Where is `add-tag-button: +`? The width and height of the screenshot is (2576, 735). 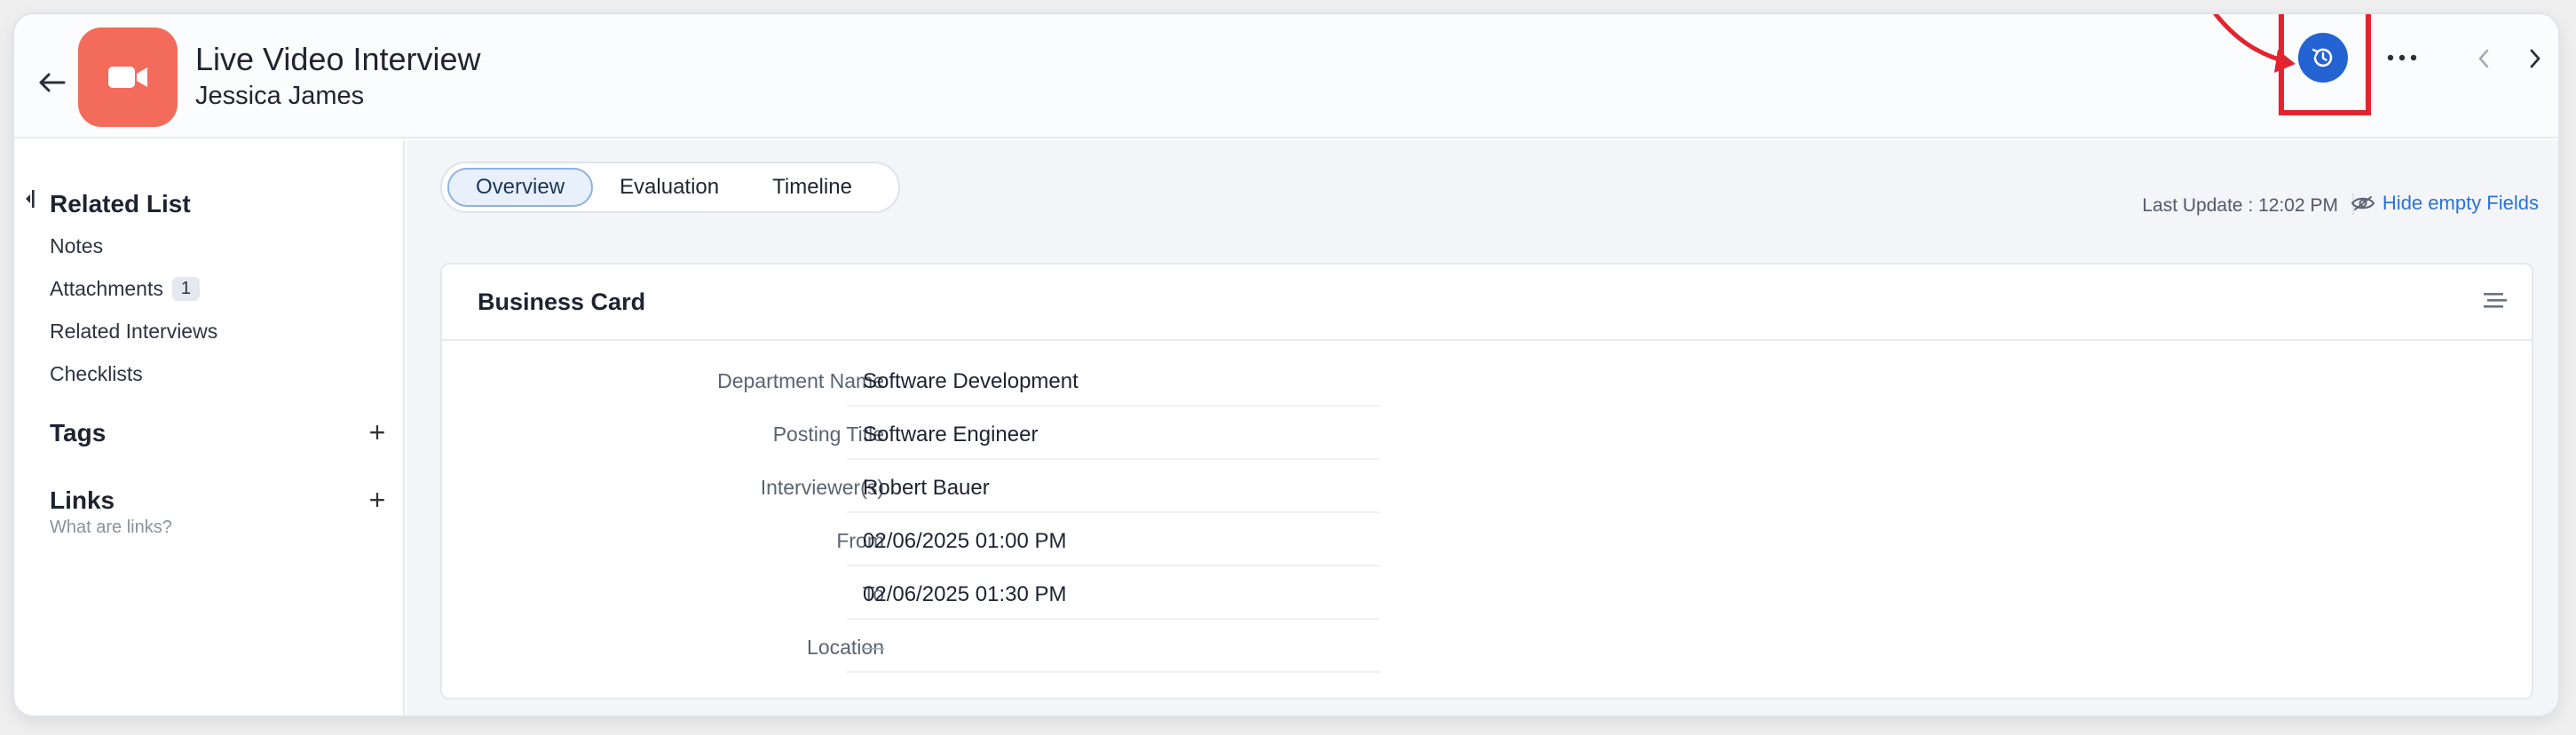 add-tag-button: + is located at coordinates (377, 432).